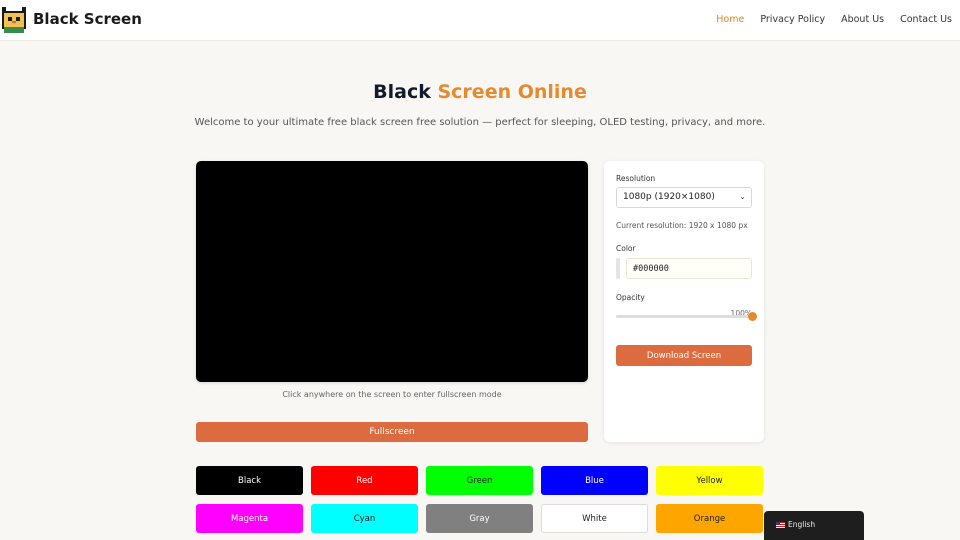  What do you see at coordinates (249, 480) in the screenshot?
I see `color-button-black: Black` at bounding box center [249, 480].